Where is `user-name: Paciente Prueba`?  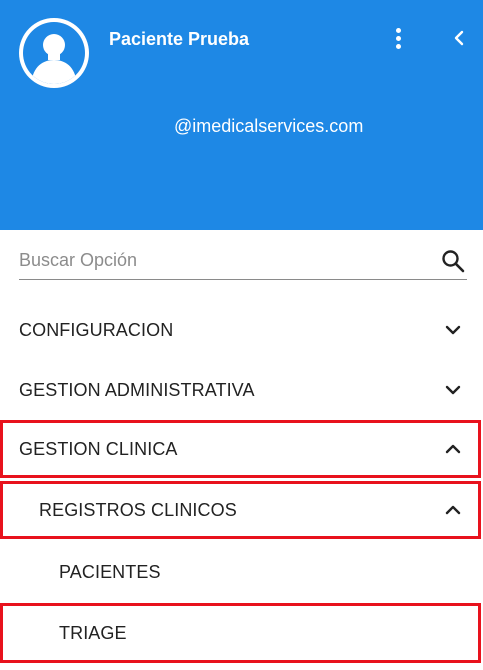
user-name: Paciente Prueba is located at coordinates (179, 39).